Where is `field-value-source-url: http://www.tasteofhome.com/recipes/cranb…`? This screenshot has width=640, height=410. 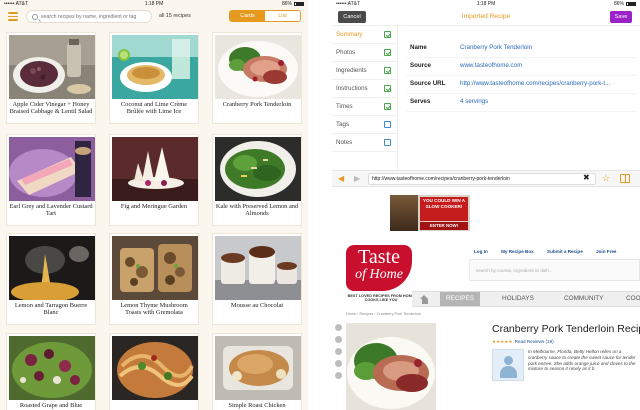 field-value-source-url: http://www.tasteofhome.com/recipes/cranb… is located at coordinates (547, 83).